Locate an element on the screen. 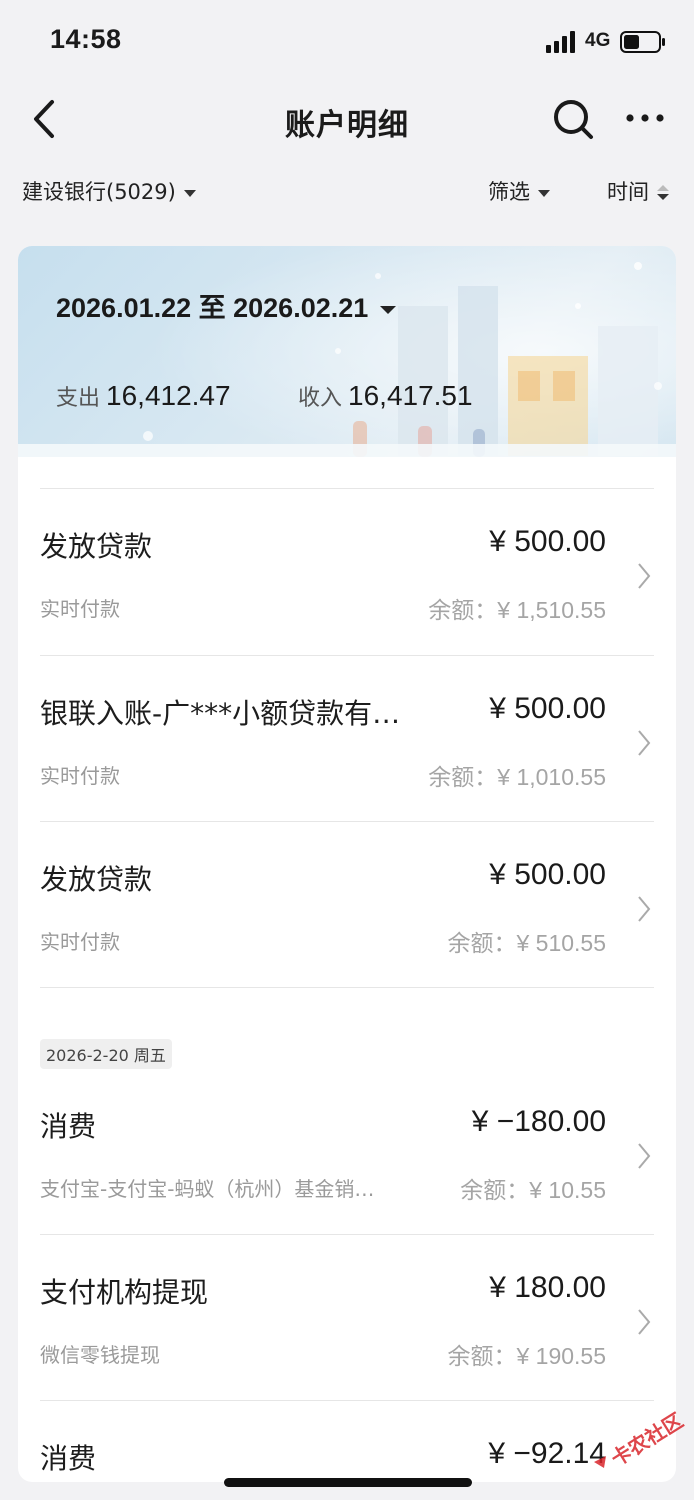 The height and width of the screenshot is (1500, 694). income-label: 收入 is located at coordinates (320, 398).